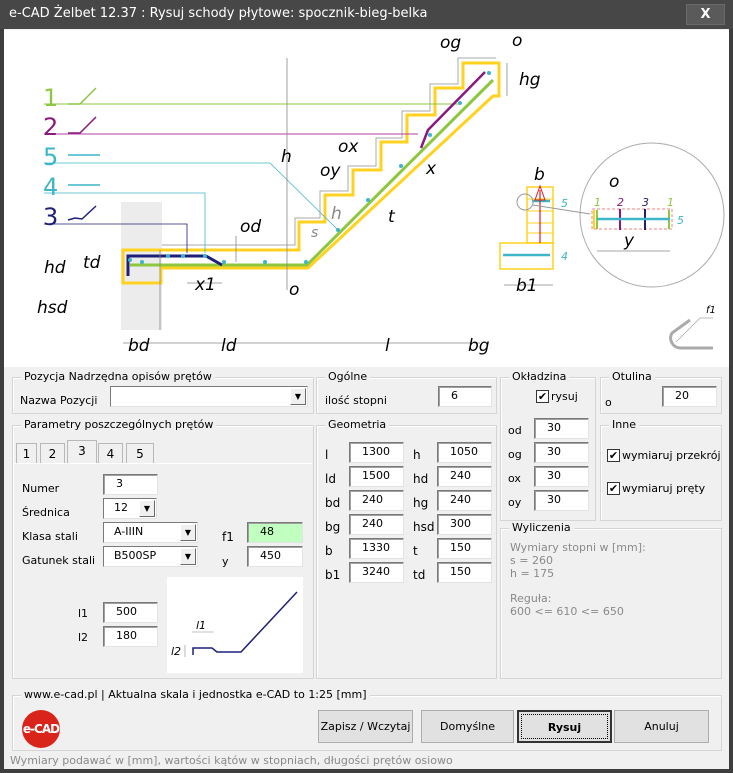 Image resolution: width=733 pixels, height=773 pixels. I want to click on cancel-button: Anuluj, so click(661, 726).